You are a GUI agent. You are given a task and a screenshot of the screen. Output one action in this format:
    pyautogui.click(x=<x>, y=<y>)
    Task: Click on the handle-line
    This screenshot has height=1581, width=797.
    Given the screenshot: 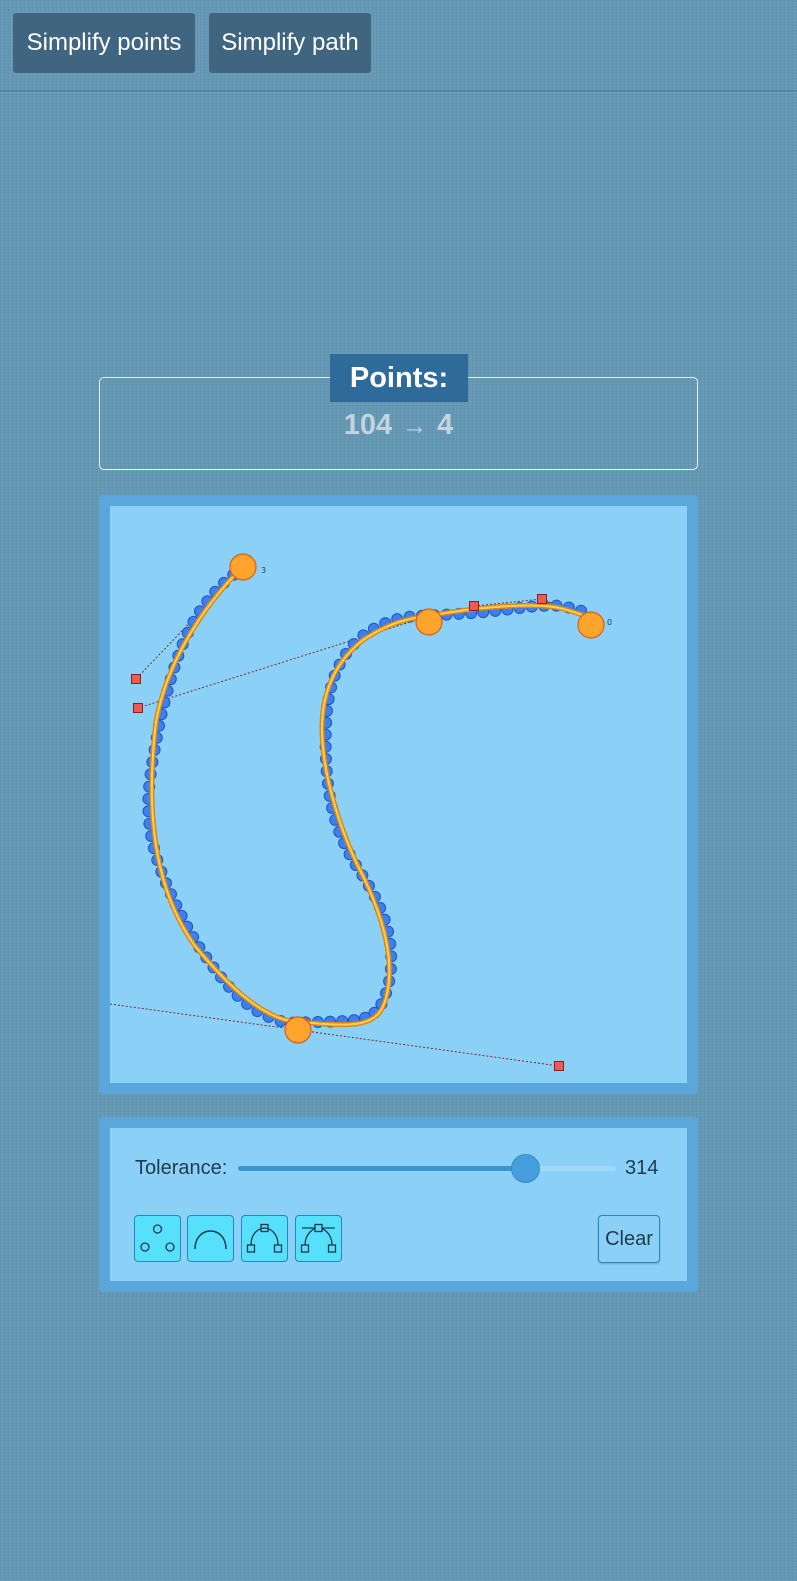 What is the action you would take?
    pyautogui.click(x=335, y=1035)
    